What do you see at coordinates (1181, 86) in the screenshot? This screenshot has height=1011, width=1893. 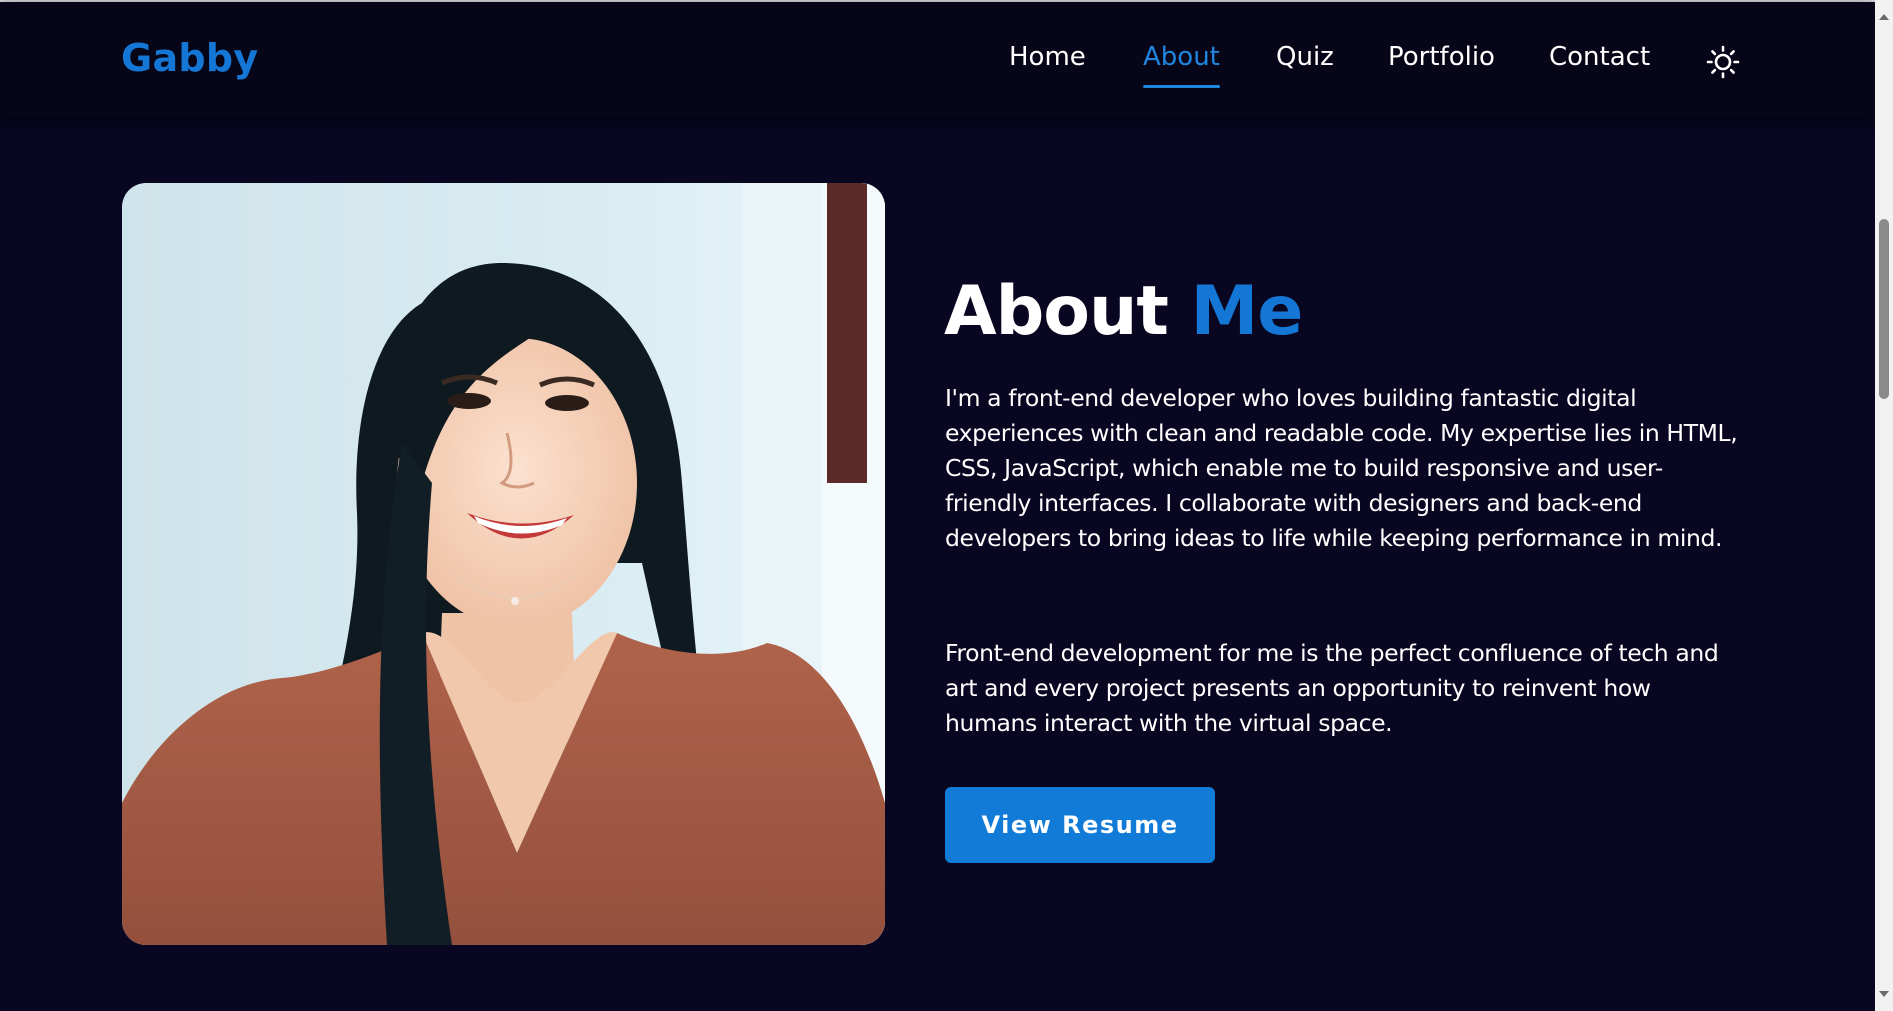 I see `nav-active-indicator` at bounding box center [1181, 86].